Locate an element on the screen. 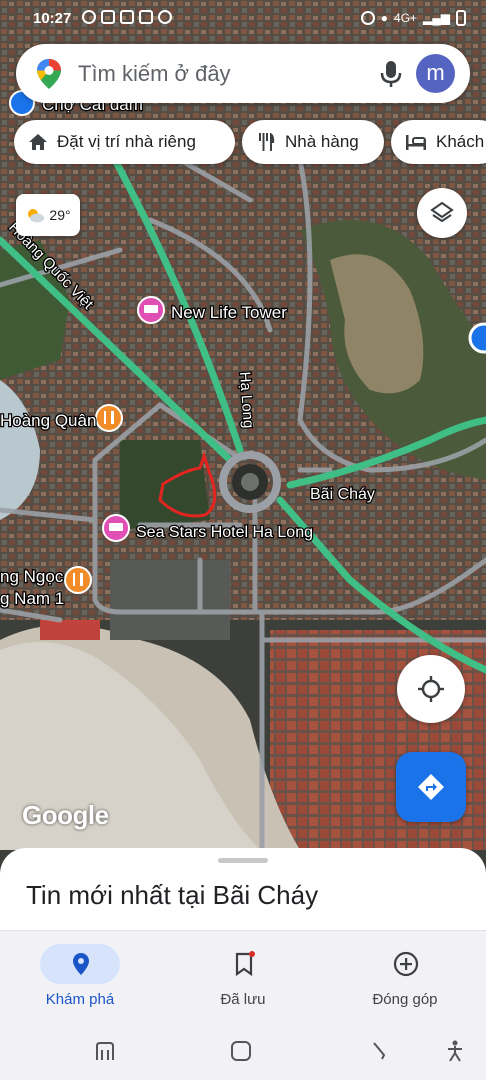 The width and height of the screenshot is (486, 1080). chip-label: Đặt vị trí nhà riêng is located at coordinates (126, 141).